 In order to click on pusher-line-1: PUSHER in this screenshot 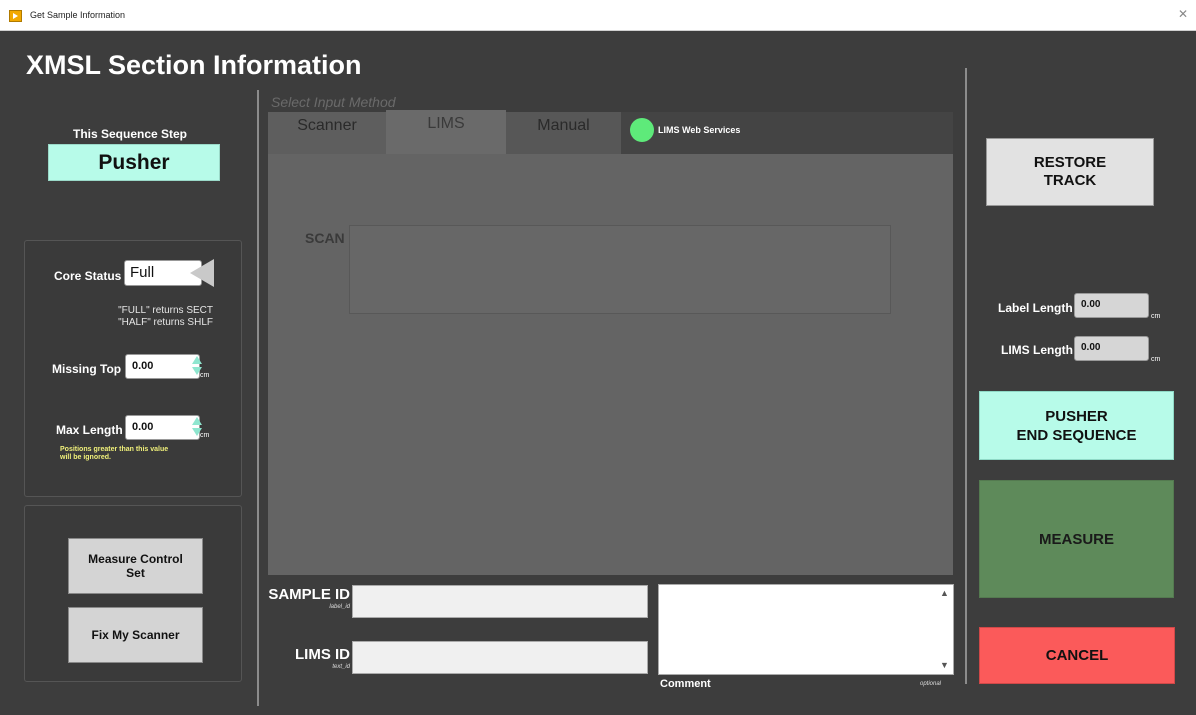, I will do `click(1076, 416)`.